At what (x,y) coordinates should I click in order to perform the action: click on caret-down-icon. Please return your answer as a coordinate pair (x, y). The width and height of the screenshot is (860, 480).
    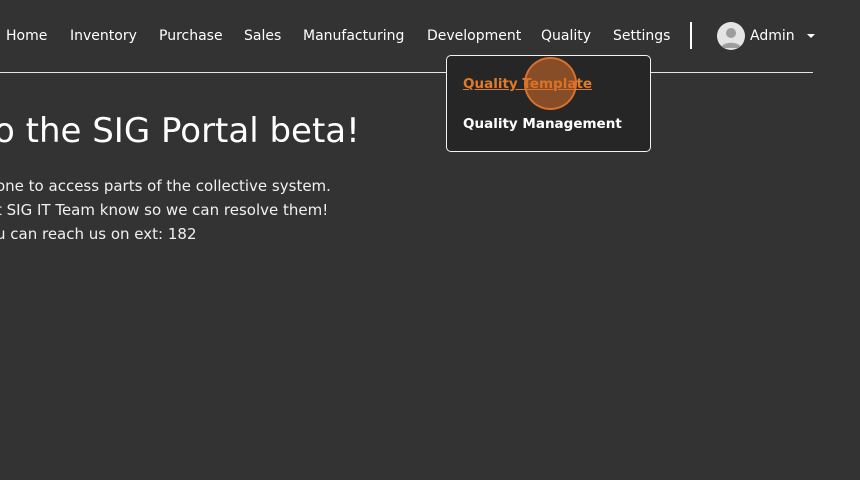
    Looking at the image, I should click on (810, 36).